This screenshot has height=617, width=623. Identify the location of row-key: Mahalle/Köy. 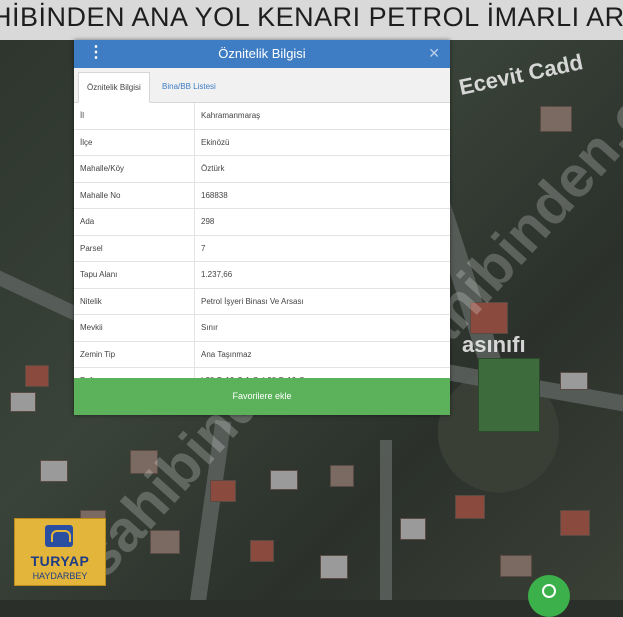
(134, 169).